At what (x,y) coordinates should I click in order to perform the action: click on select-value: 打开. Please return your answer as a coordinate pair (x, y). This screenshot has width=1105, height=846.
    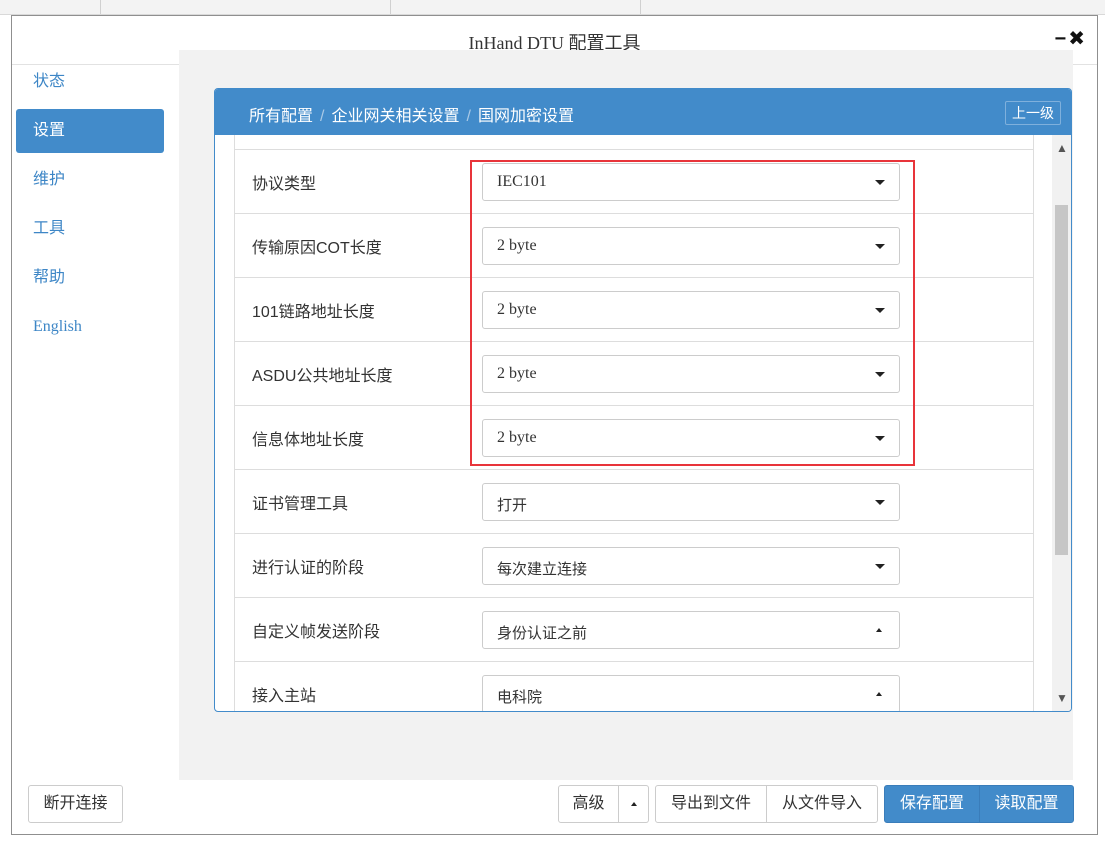
    Looking at the image, I should click on (512, 505).